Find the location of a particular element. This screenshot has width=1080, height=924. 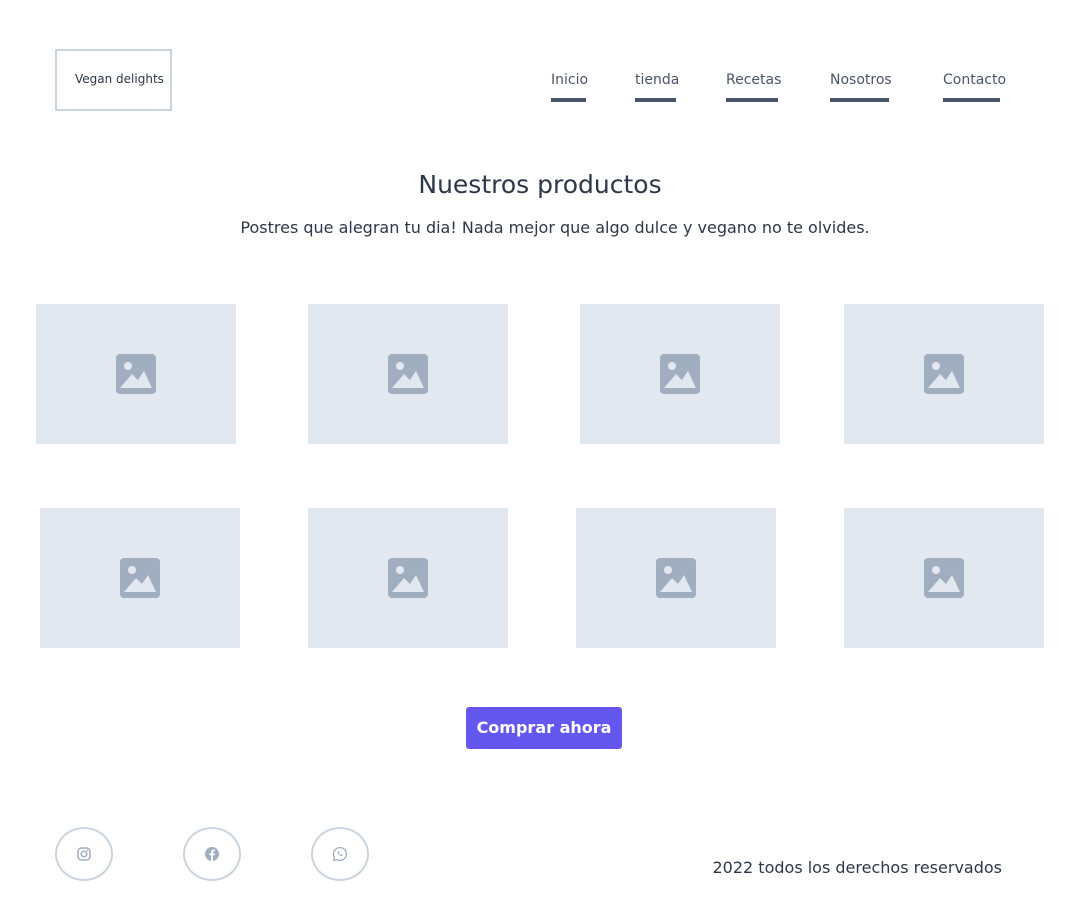

comprar-ahora-button: Comprar ahora is located at coordinates (544, 728).